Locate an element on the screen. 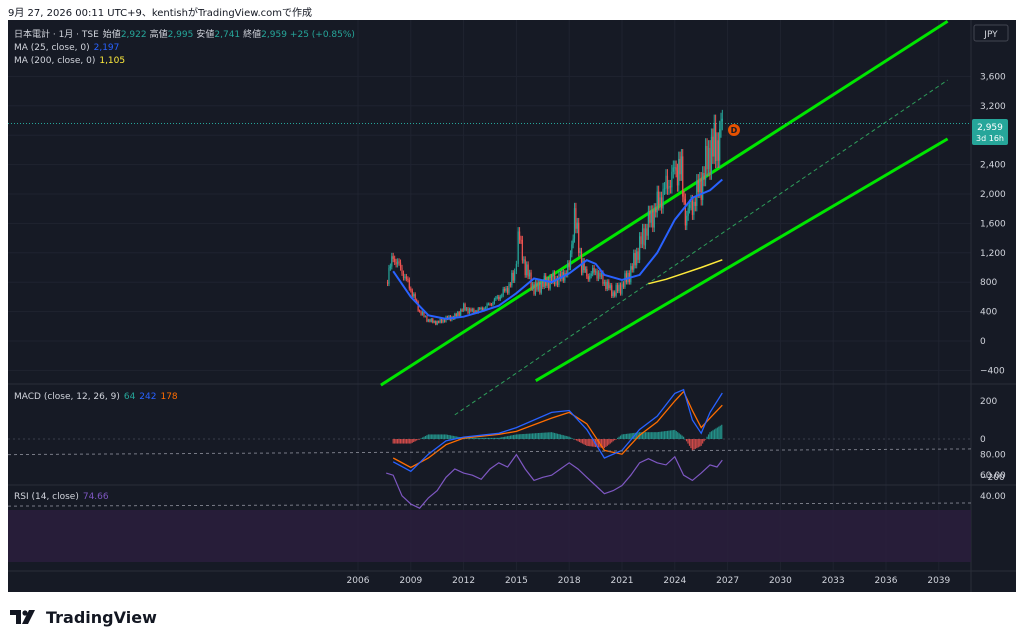 The height and width of the screenshot is (641, 1024). currency-label: JPY is located at coordinates (990, 35).